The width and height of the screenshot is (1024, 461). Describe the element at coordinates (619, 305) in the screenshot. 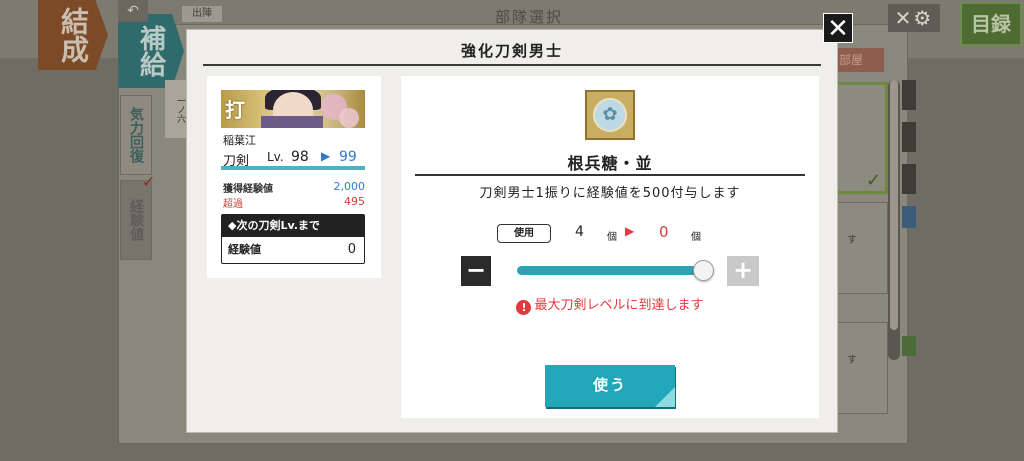

I see `warning-text: 最大刀剣レベルに到達します` at that location.